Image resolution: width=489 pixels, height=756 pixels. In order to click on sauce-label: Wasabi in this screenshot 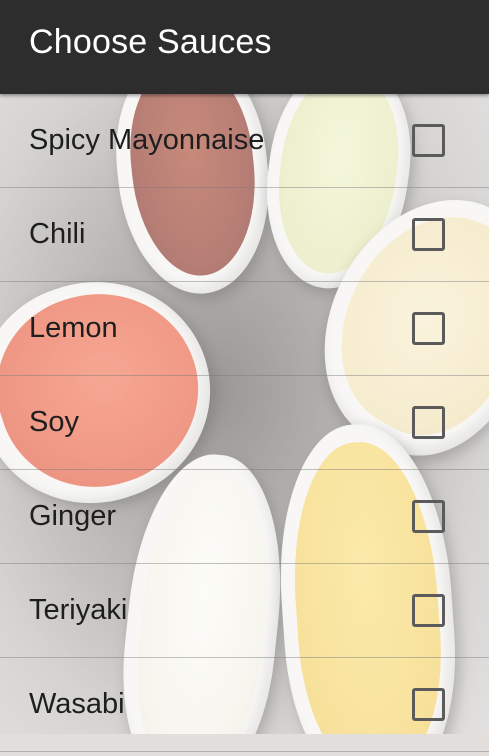, I will do `click(77, 704)`.